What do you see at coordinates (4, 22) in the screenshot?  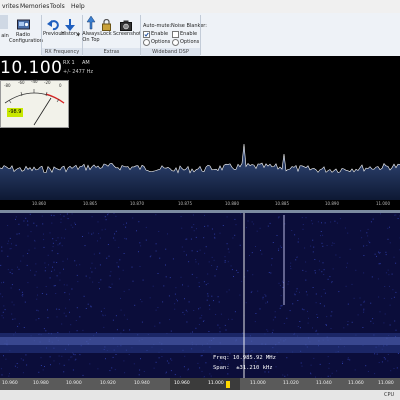 I see `gain-icon` at bounding box center [4, 22].